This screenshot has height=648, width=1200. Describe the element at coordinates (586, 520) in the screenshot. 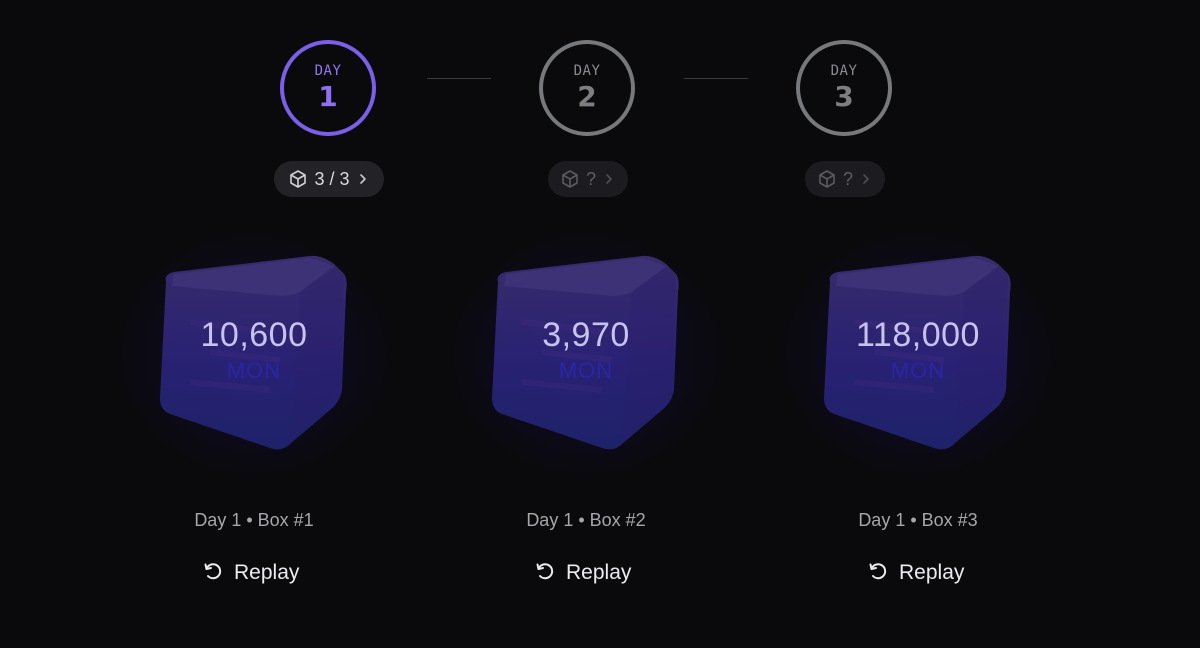

I see `box-2-caption: Day 1 • Box #2` at that location.